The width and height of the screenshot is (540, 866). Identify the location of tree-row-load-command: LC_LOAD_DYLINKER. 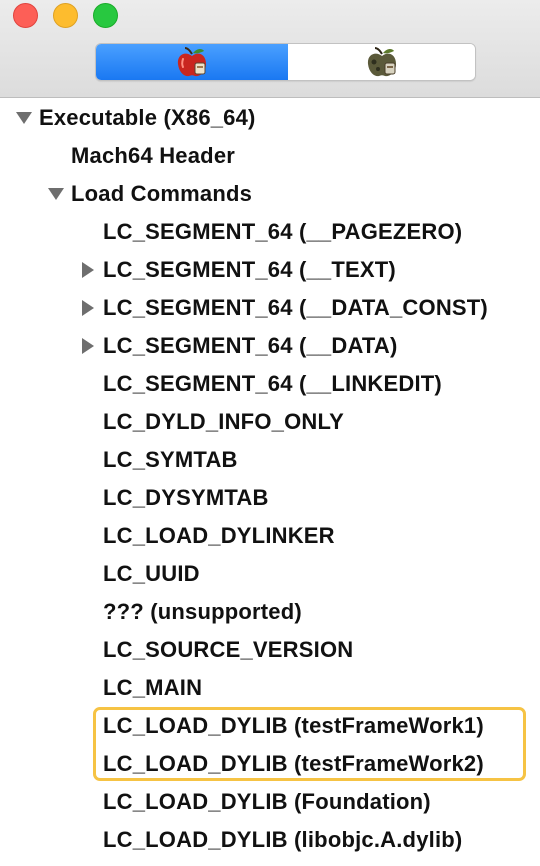
(270, 536).